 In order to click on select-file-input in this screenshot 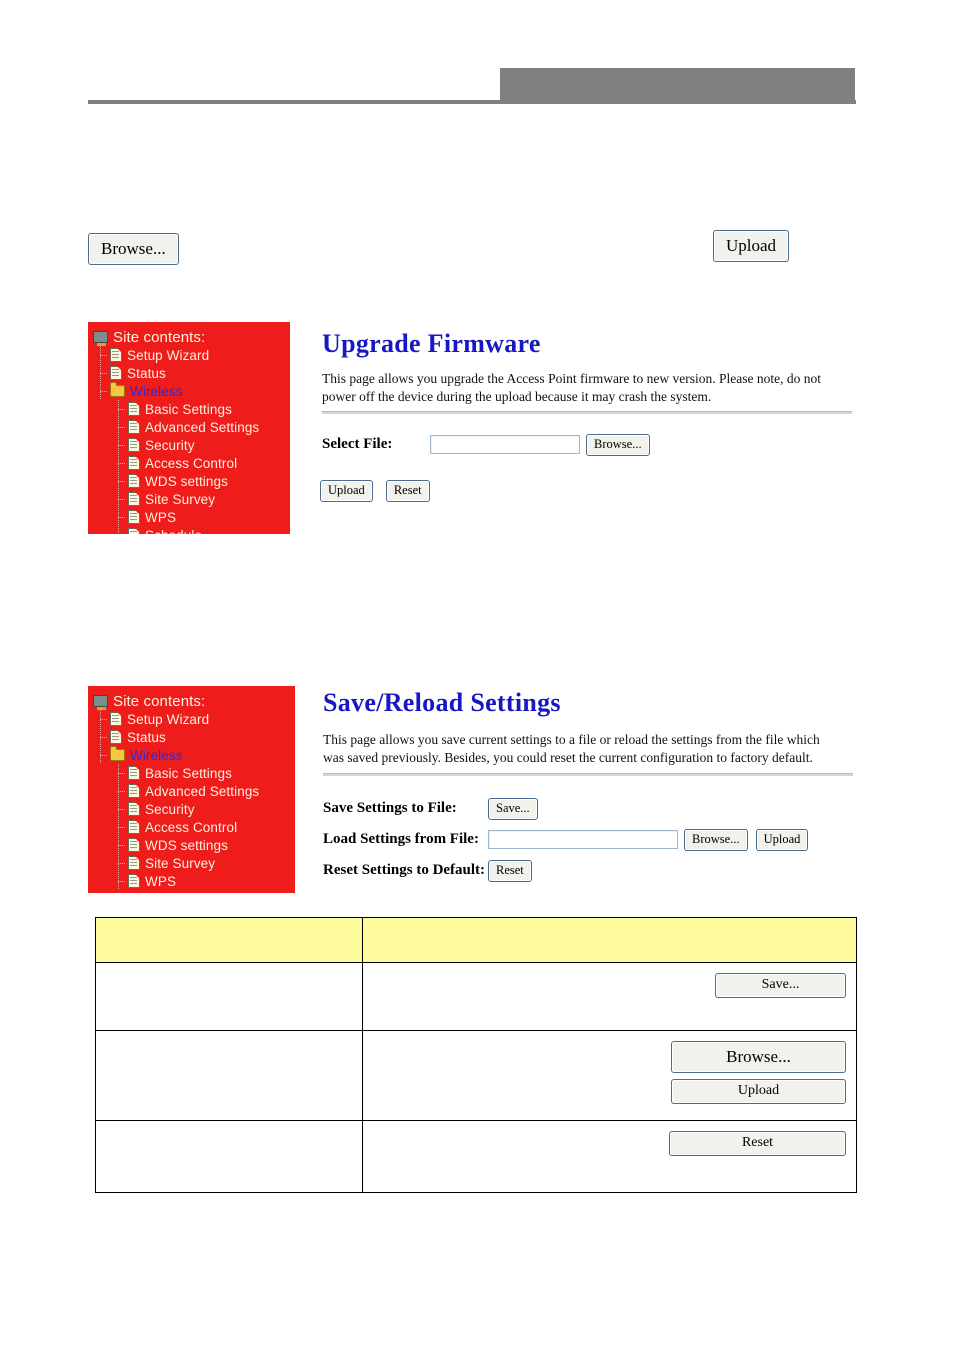, I will do `click(505, 445)`.